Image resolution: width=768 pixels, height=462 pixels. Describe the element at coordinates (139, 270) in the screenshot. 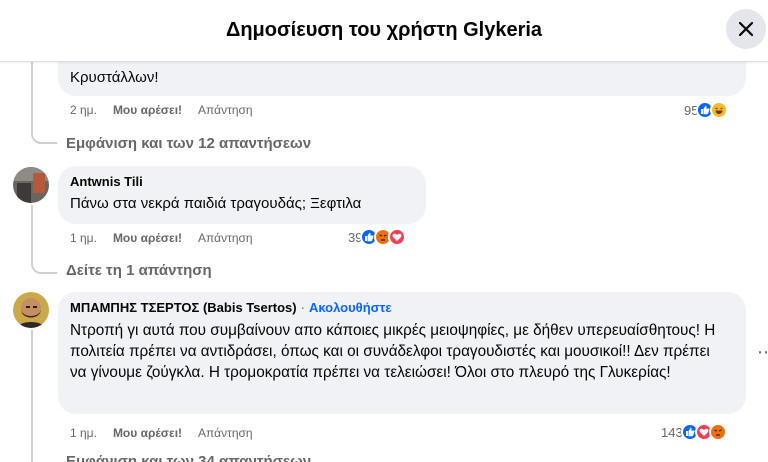

I see `view-replies-link: Δείτε τη 1 απάντηση` at that location.